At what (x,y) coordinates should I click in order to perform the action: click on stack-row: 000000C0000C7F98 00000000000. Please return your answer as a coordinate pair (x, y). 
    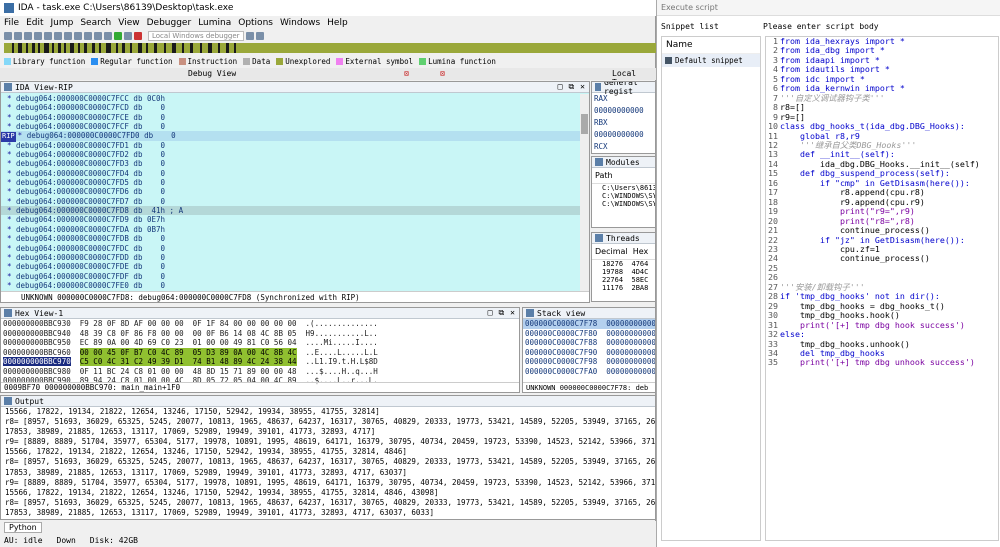
    Looking at the image, I should click on (589, 362).